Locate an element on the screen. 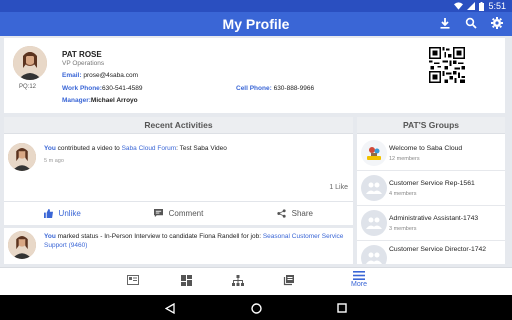  nav-more: More is located at coordinates (359, 279).